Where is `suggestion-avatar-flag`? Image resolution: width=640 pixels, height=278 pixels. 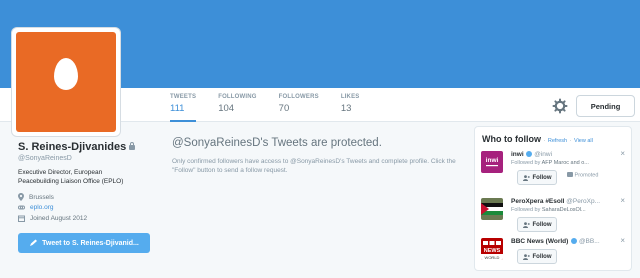 suggestion-avatar-flag is located at coordinates (492, 209).